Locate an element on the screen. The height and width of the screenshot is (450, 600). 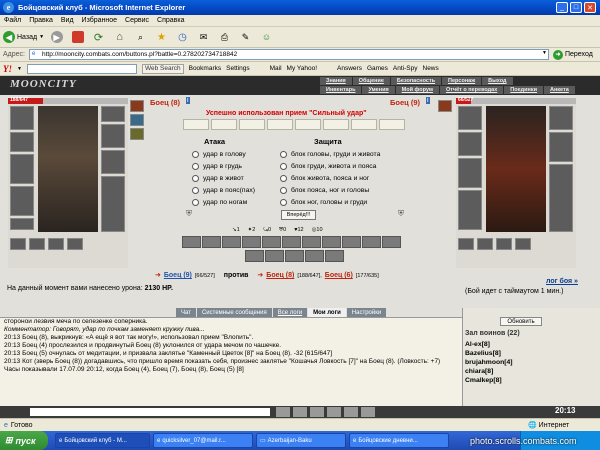
user-item: brujahmoon[4] is located at coordinates (489, 362).